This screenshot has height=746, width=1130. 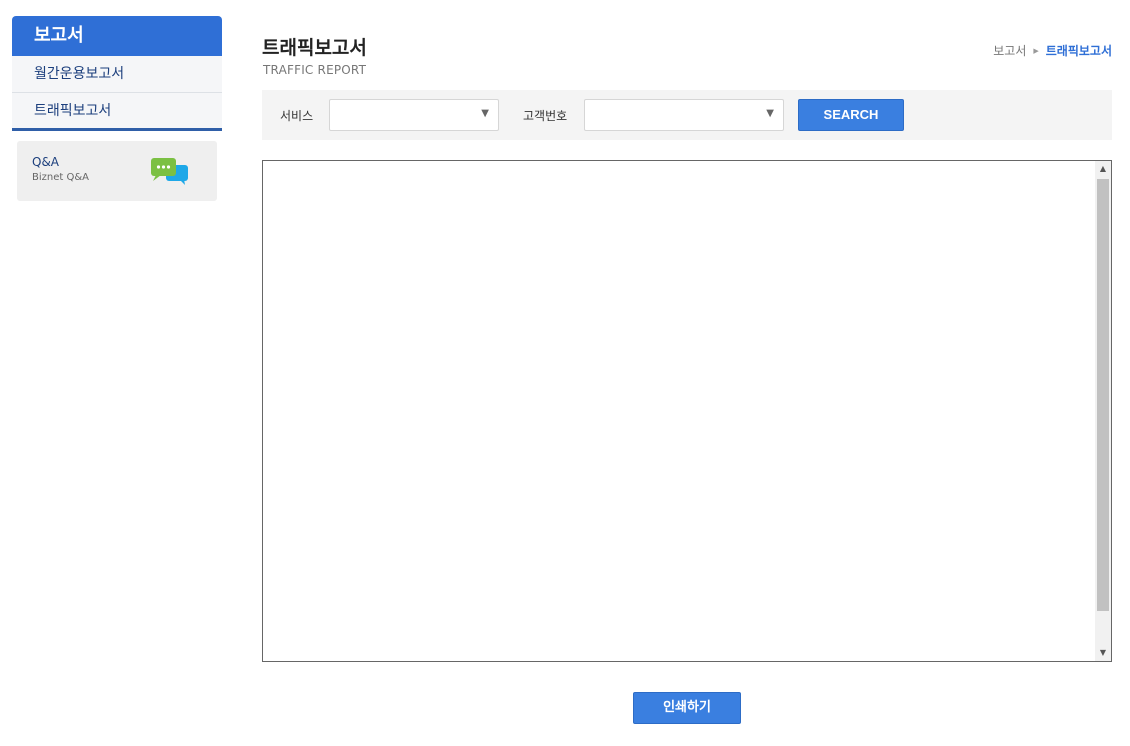 I want to click on sidebar-menu: 월간운용보고서 트래픽보고서, so click(x=117, y=93).